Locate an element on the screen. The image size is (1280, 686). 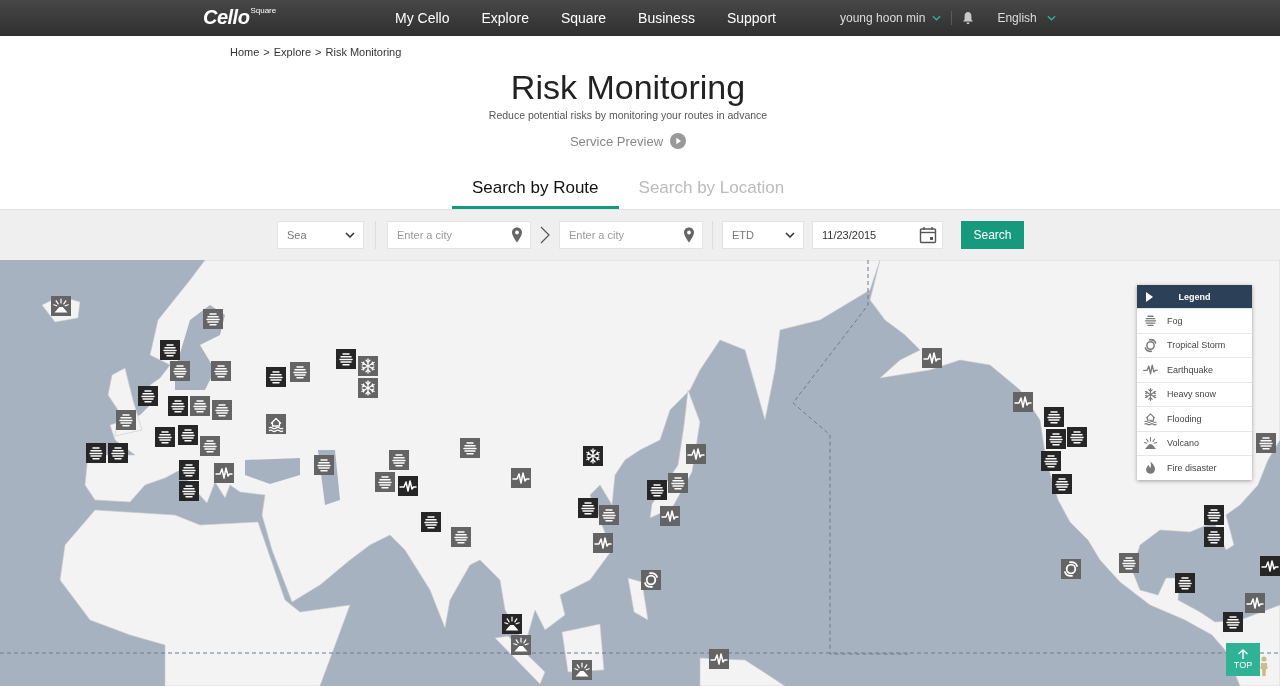
destination-city-field: Enter a city is located at coordinates (631, 235).